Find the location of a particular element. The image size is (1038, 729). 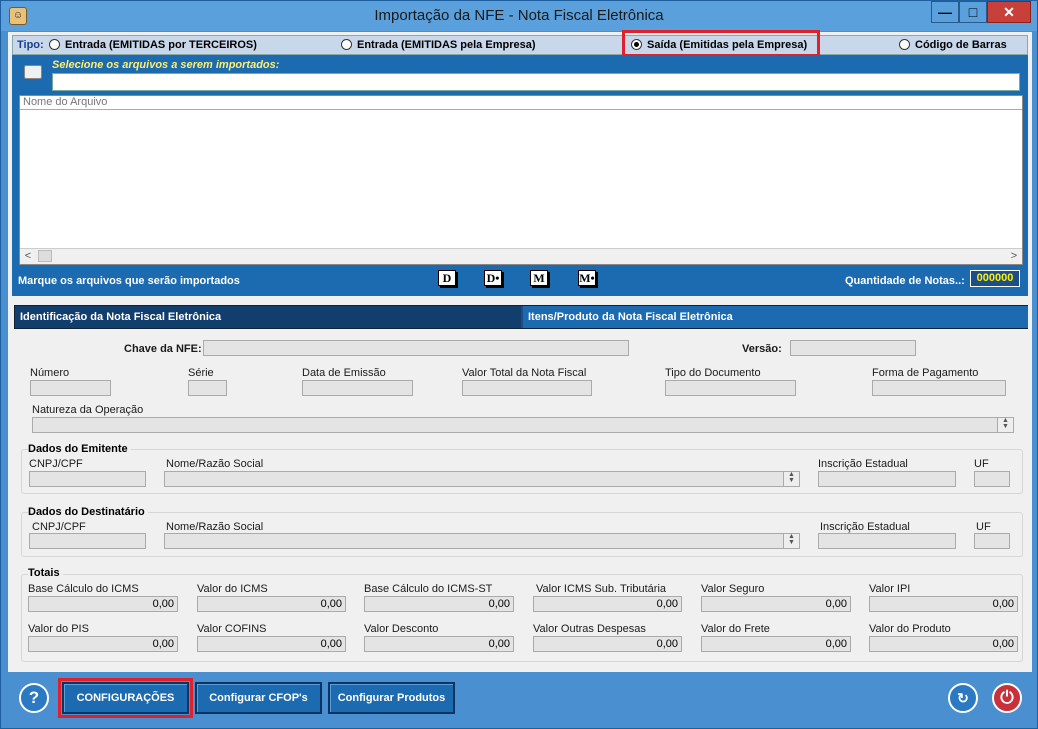

emitente-cnpj-label: CNPJ/CPF is located at coordinates (56, 464).